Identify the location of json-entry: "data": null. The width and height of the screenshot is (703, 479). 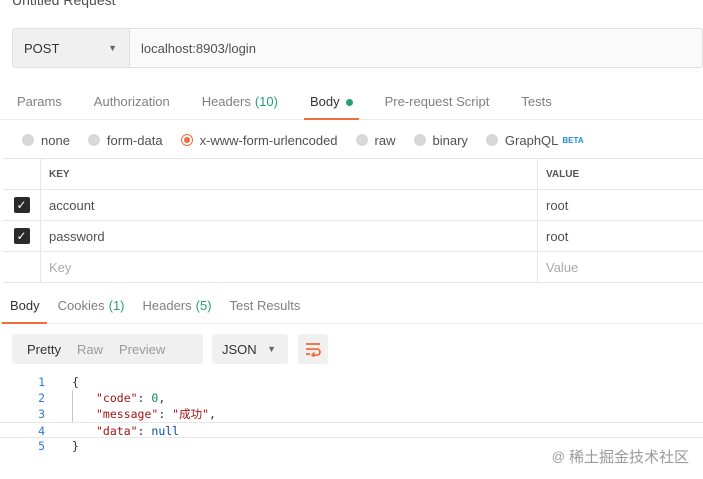
(137, 431).